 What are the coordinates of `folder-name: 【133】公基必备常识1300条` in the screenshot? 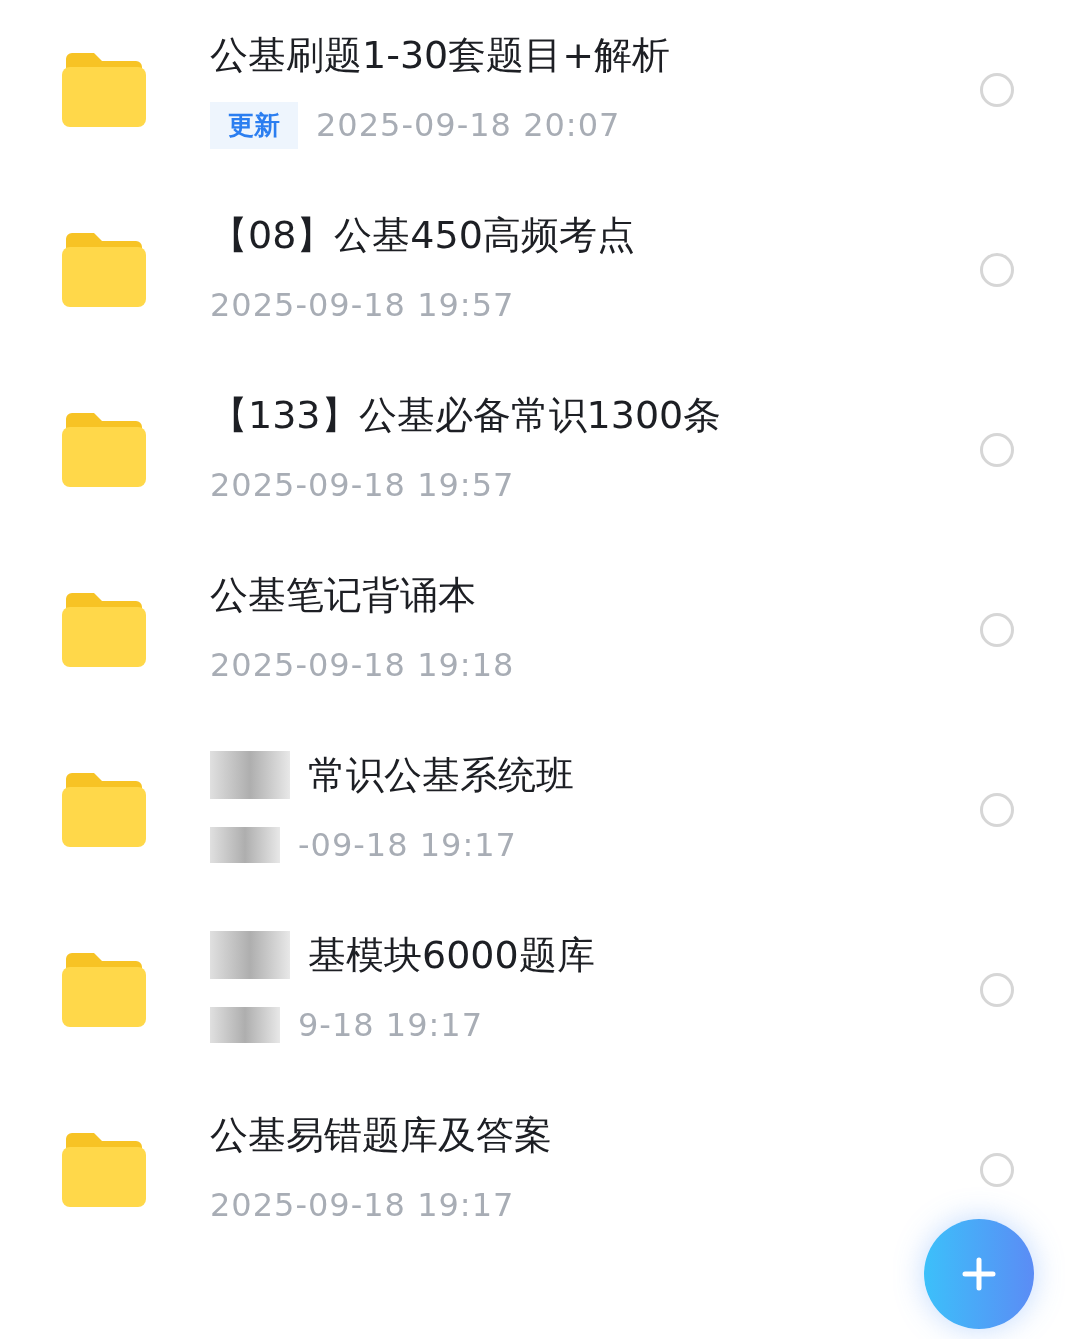 It's located at (466, 415).